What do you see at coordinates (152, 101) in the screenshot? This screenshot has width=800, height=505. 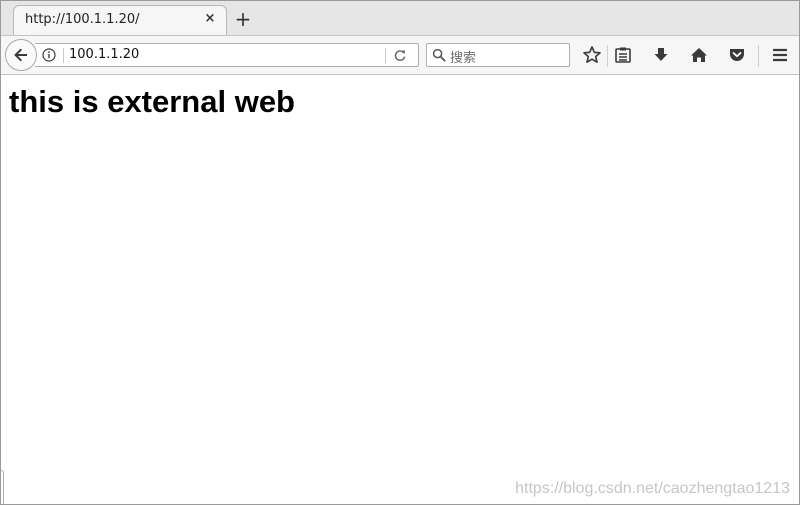 I see `page-heading: this is external web` at bounding box center [152, 101].